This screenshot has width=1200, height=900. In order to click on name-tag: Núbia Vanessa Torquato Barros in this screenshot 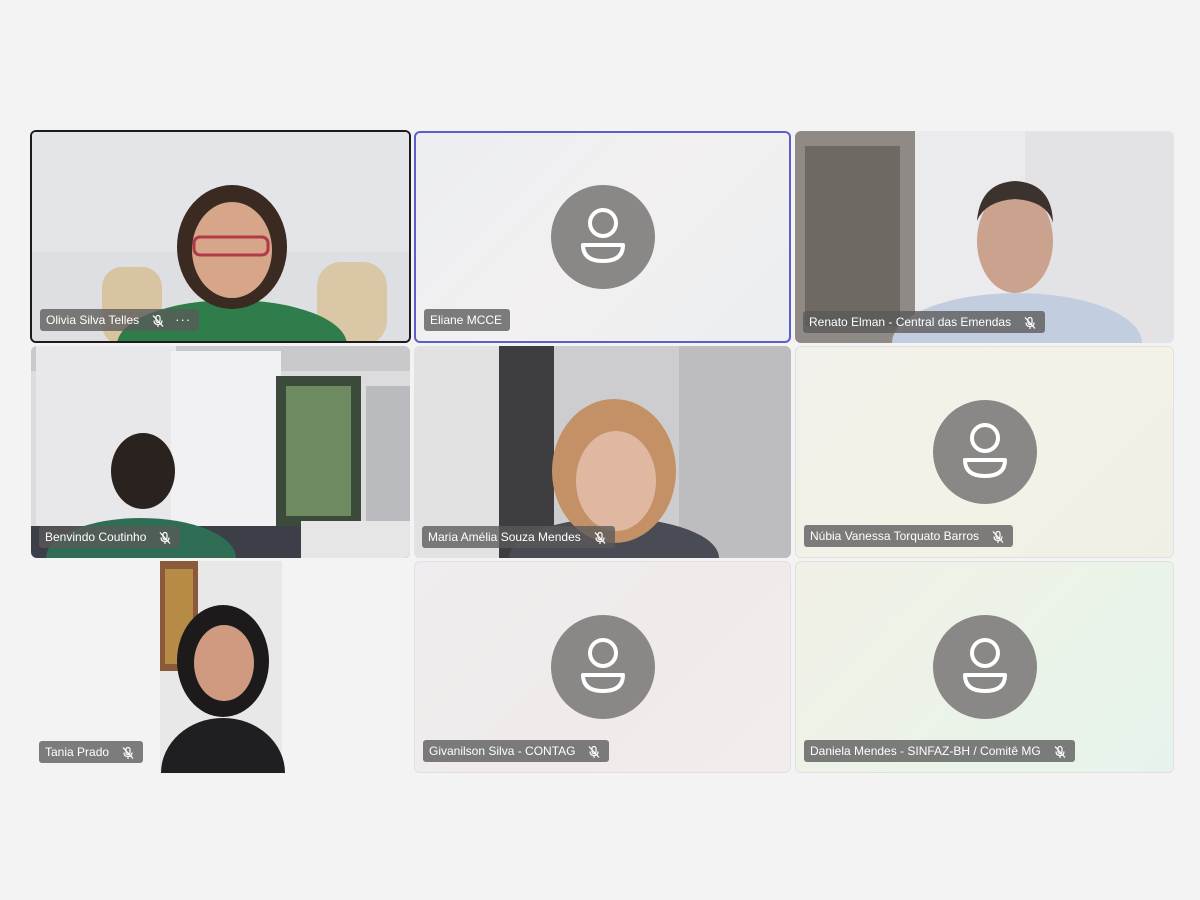, I will do `click(908, 536)`.